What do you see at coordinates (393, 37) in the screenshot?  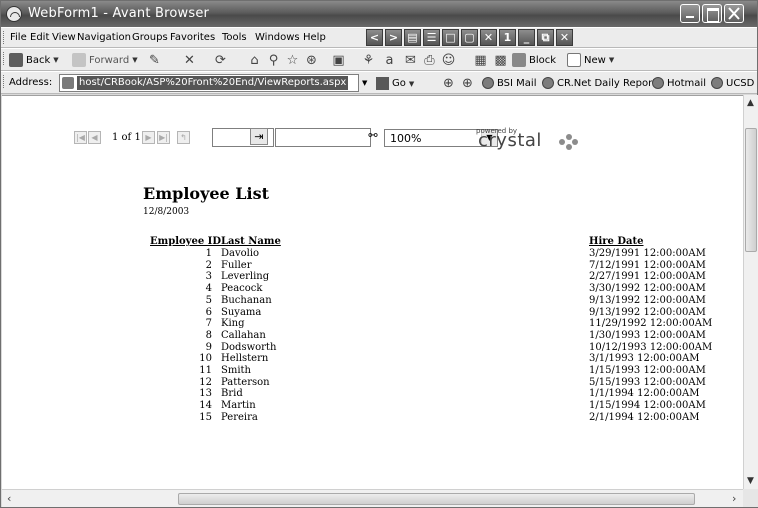 I see `next-window-icon: >` at bounding box center [393, 37].